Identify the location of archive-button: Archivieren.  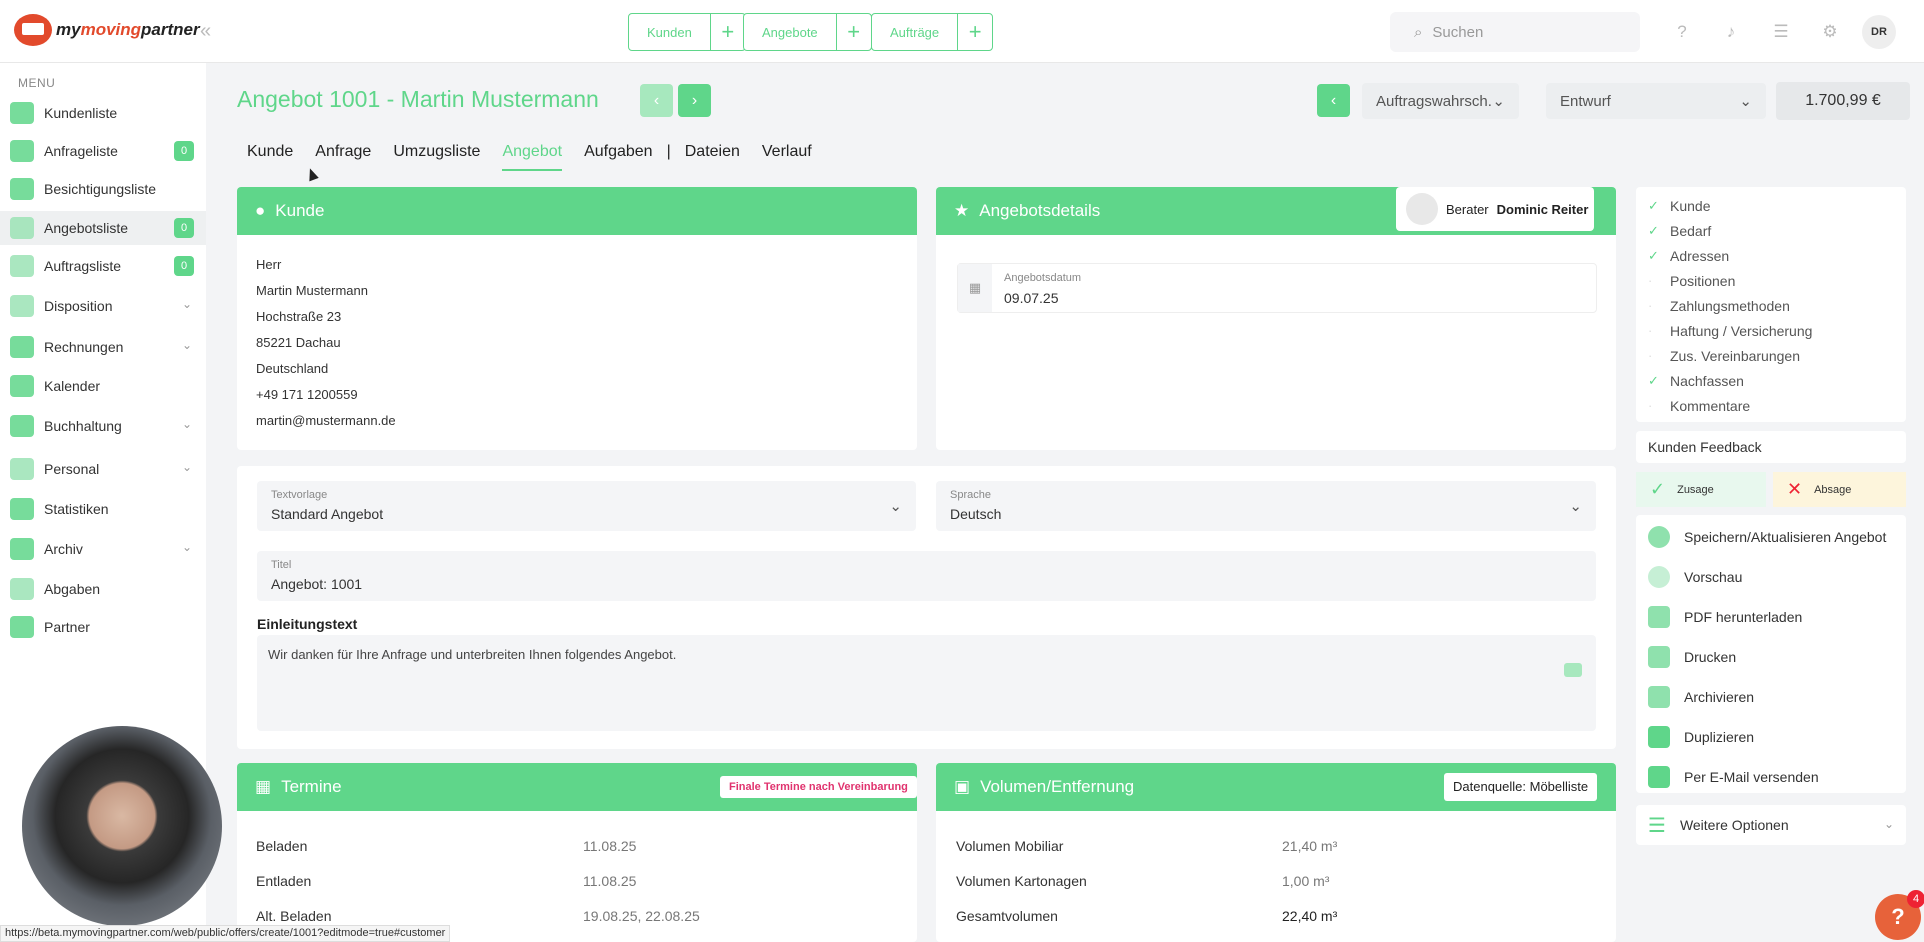
(1771, 697).